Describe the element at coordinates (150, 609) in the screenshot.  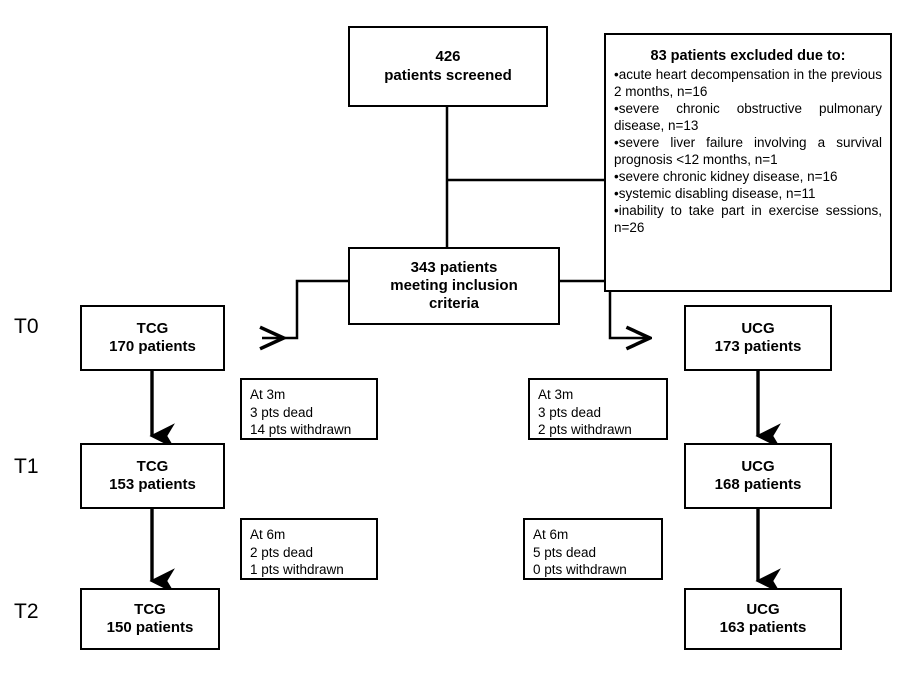
I see `tcg-t2-group: TCG` at that location.